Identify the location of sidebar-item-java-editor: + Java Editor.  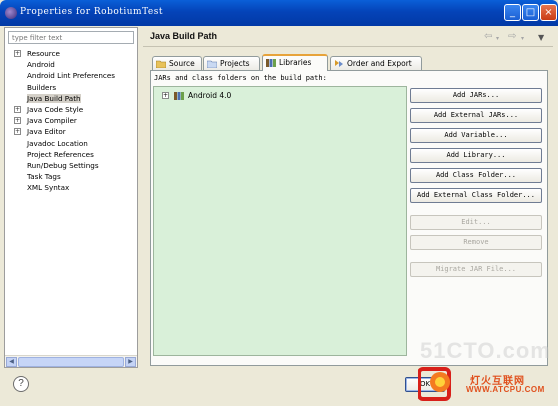
(72, 131).